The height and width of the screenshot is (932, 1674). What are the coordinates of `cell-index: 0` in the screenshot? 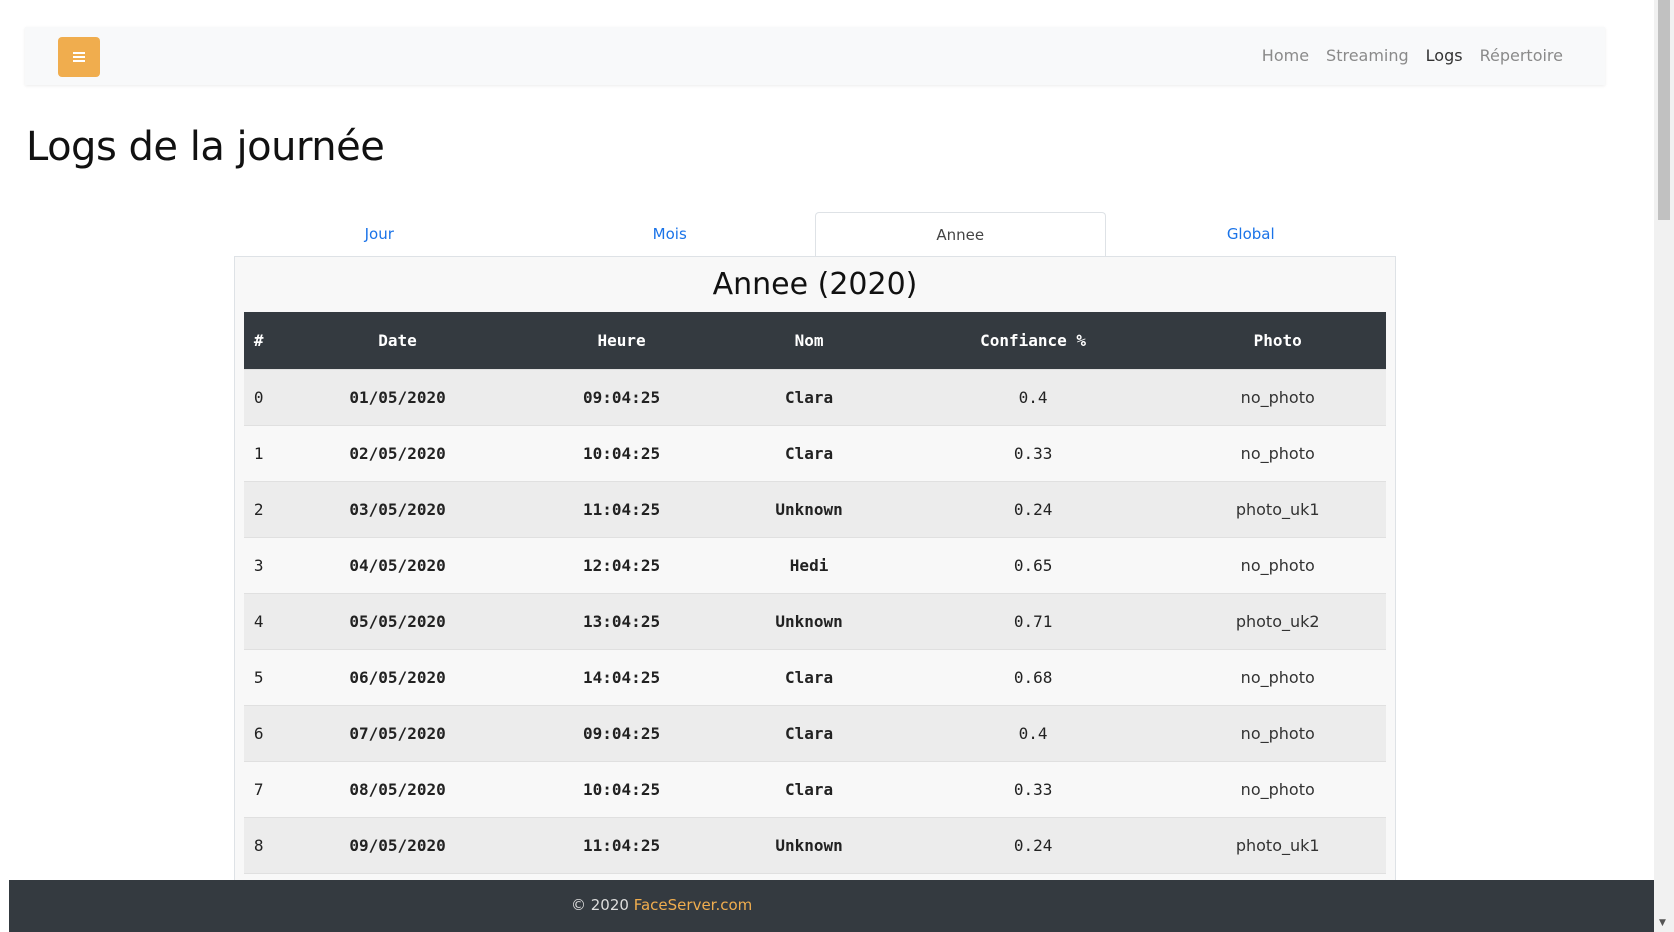 It's located at (259, 397).